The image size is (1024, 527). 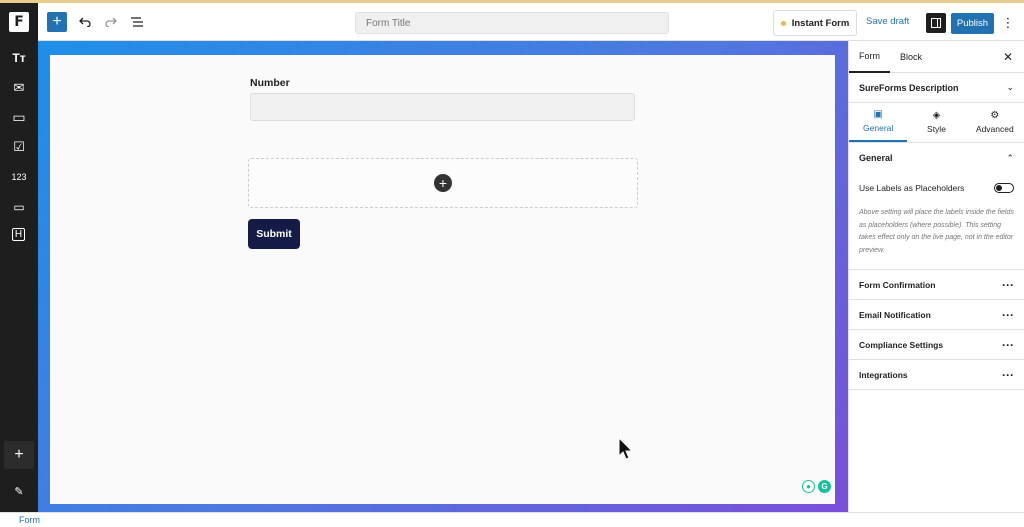 I want to click on plus-circle-icon: +, so click(x=443, y=183).